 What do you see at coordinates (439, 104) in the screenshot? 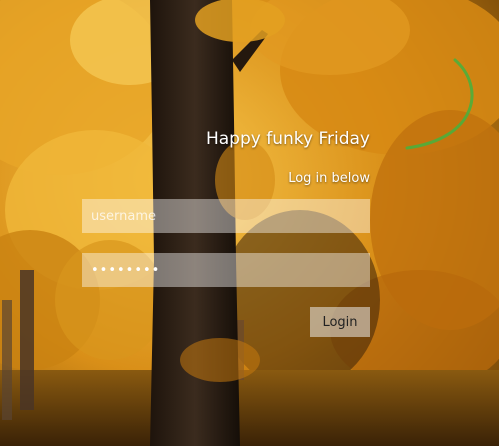
I see `loading-arc-icon` at bounding box center [439, 104].